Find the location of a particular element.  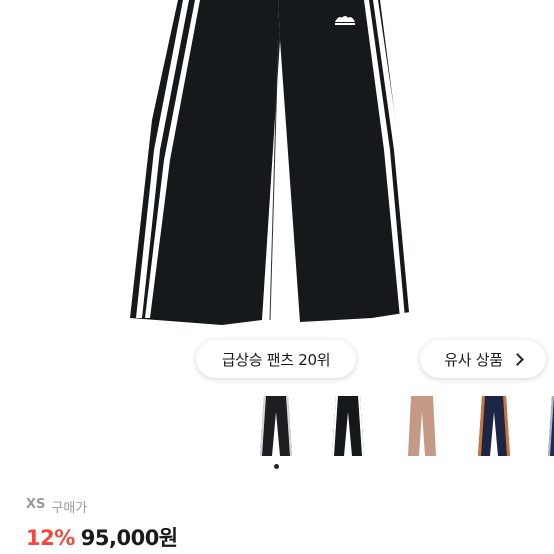

brown-pants-thumbnail-icon is located at coordinates (422, 426).